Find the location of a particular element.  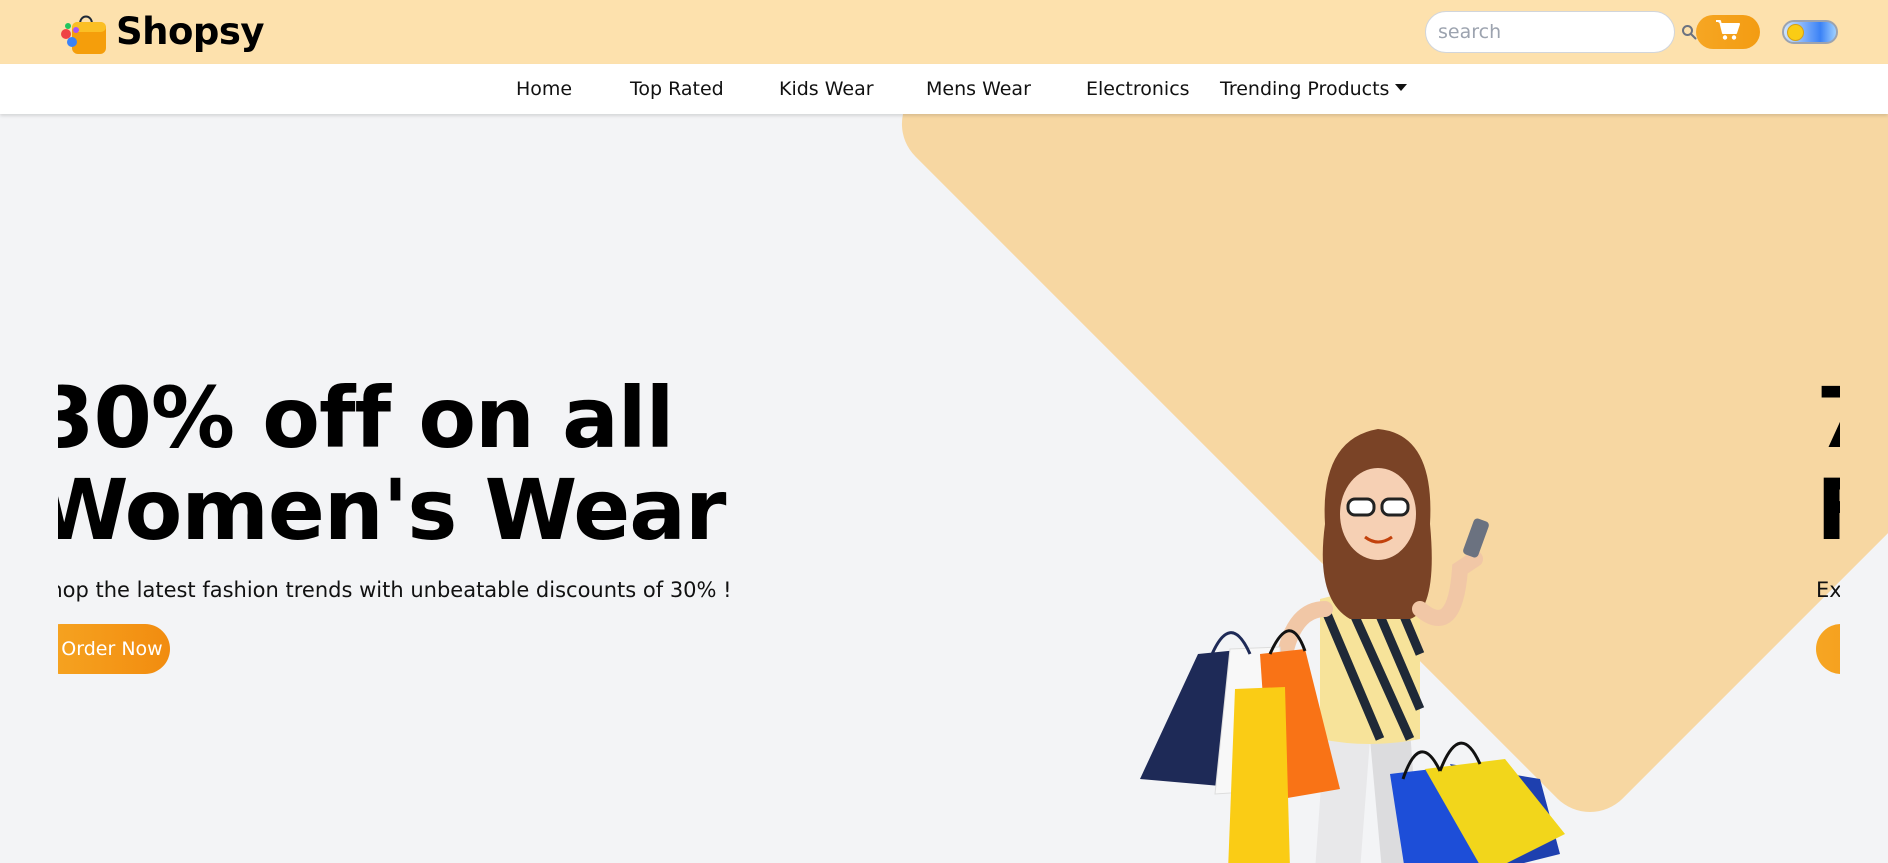

toggle-knob is located at coordinates (1795, 32).